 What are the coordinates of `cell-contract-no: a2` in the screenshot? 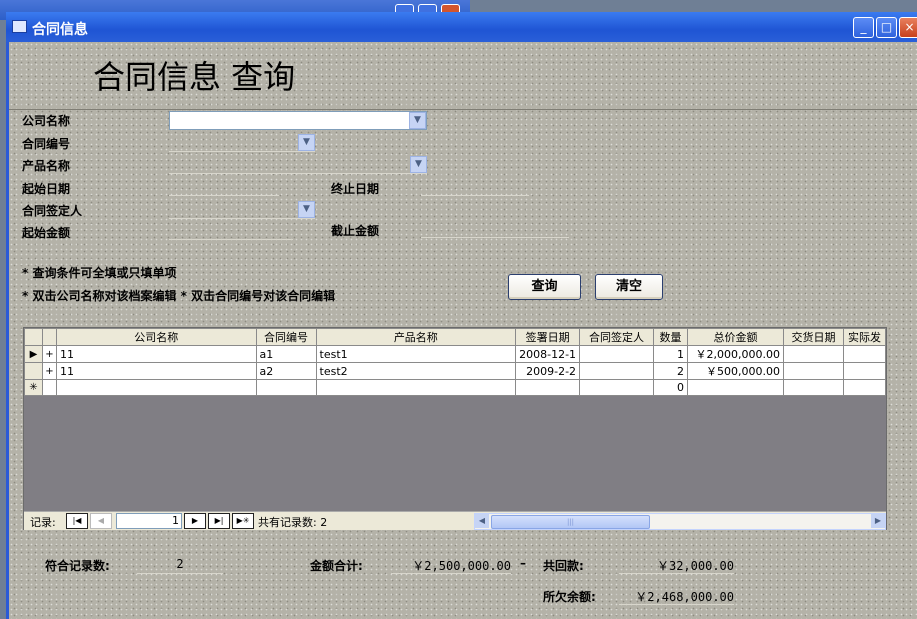 It's located at (286, 371).